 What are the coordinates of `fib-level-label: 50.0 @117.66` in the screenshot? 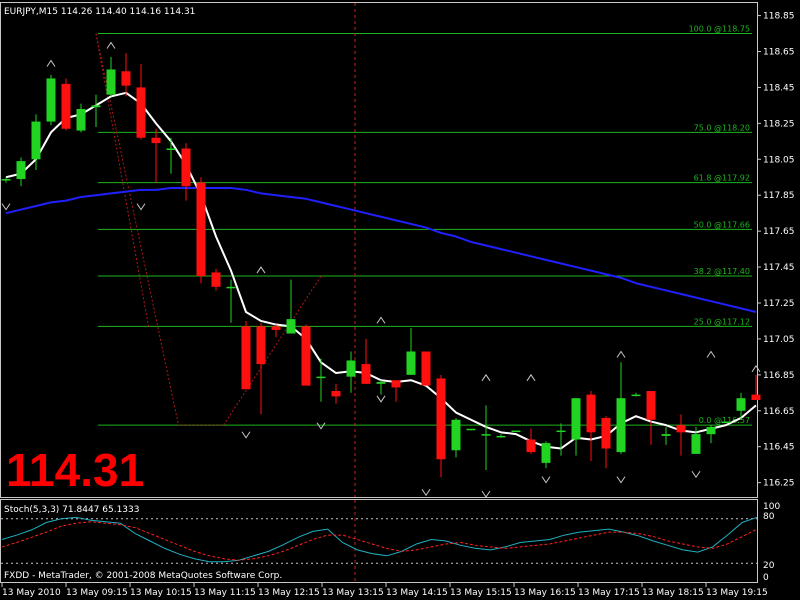 It's located at (722, 224).